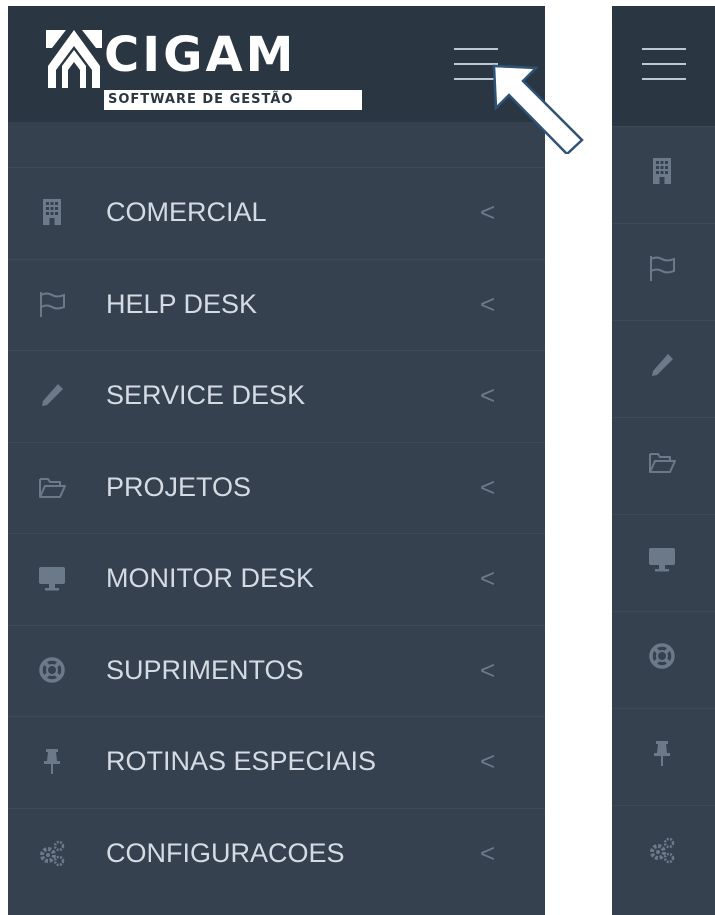 Image resolution: width=715 pixels, height=915 pixels. I want to click on collapsed-item-suprimentos, so click(663, 657).